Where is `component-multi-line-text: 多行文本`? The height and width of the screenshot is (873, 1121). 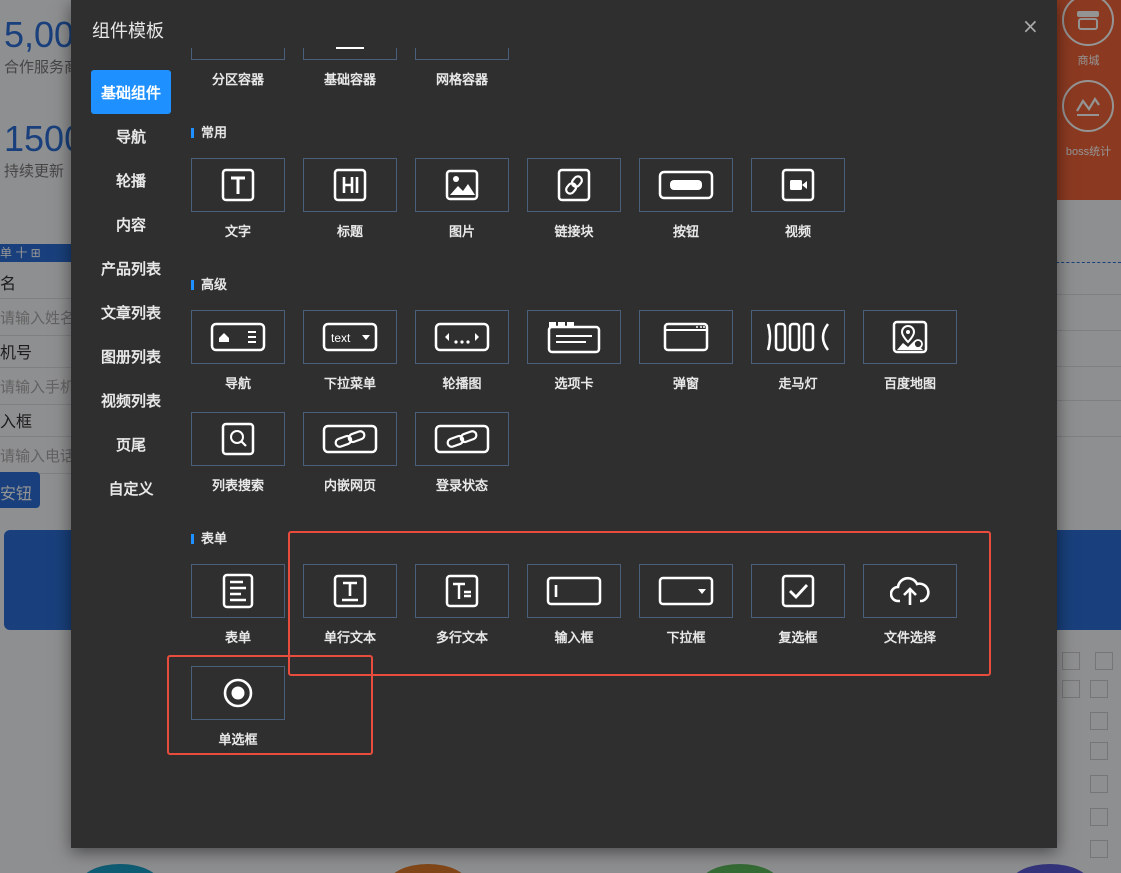 component-multi-line-text: 多行文本 is located at coordinates (462, 605).